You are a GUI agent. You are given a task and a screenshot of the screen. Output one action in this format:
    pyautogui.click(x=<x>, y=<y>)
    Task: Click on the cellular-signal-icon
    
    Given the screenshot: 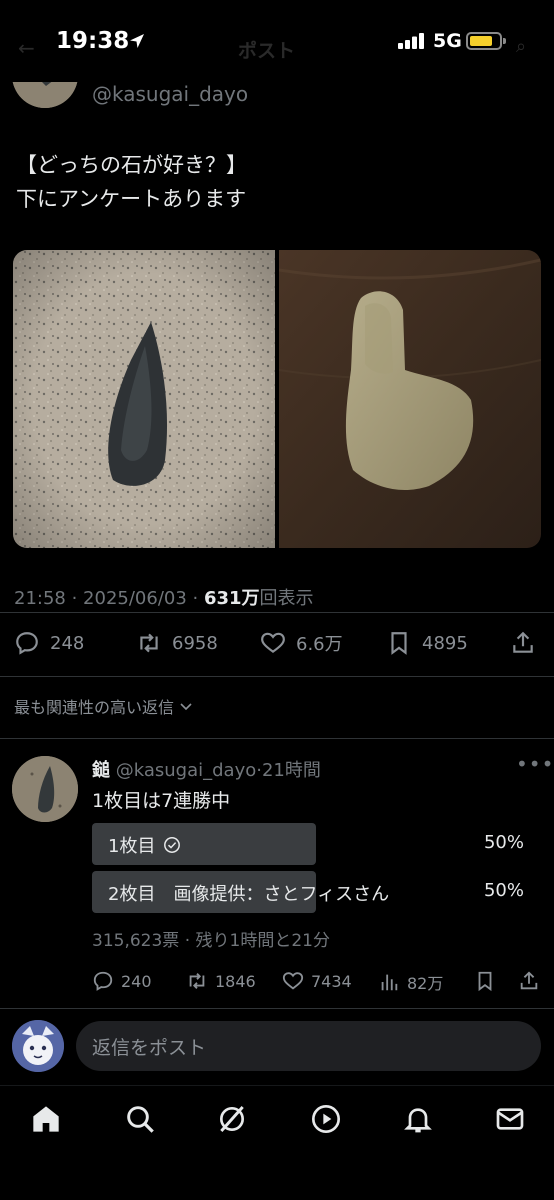 What is the action you would take?
    pyautogui.click(x=411, y=41)
    